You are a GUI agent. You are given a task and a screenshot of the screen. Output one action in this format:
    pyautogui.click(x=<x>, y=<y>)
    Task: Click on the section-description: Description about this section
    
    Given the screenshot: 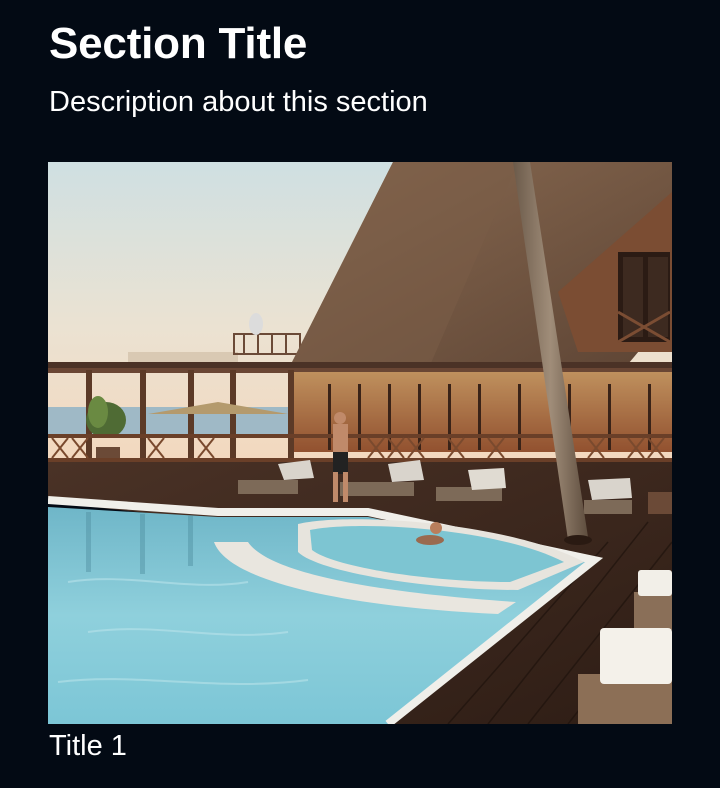 What is the action you would take?
    pyautogui.click(x=238, y=102)
    